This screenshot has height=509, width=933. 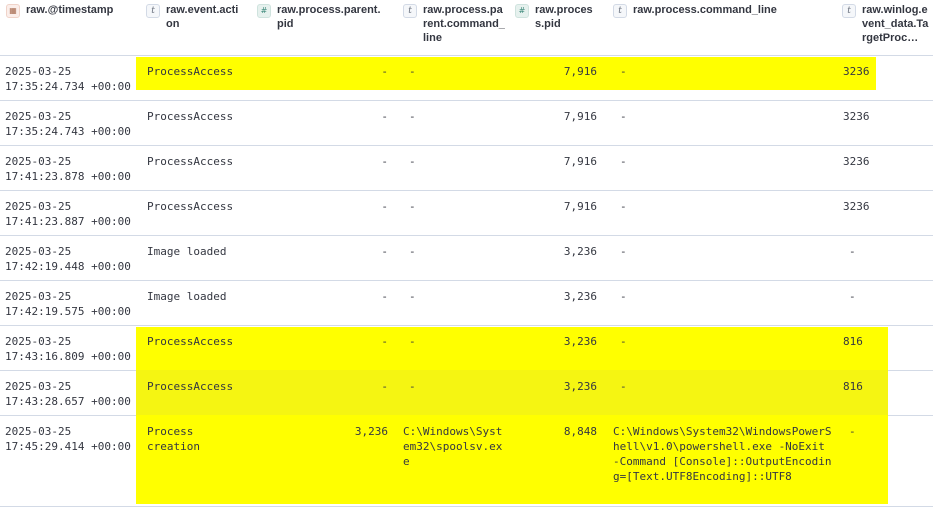 I want to click on cell-timestamp: 2025-03-25 17:45:29.414 +00:00, so click(x=68, y=439).